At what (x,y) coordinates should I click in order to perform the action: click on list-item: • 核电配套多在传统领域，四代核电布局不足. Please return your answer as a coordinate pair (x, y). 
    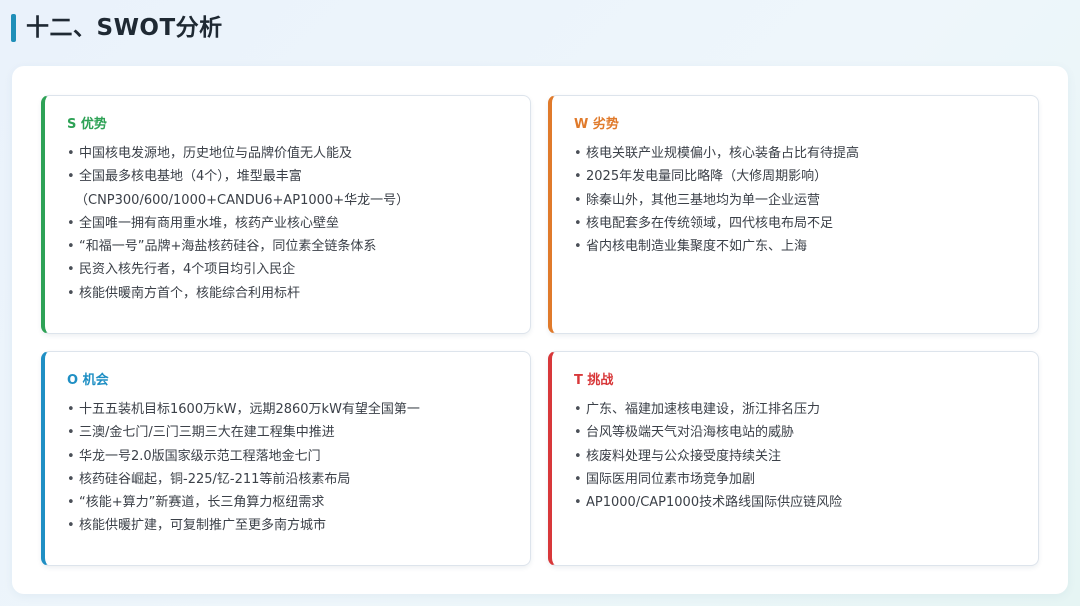
    Looking at the image, I should click on (795, 223).